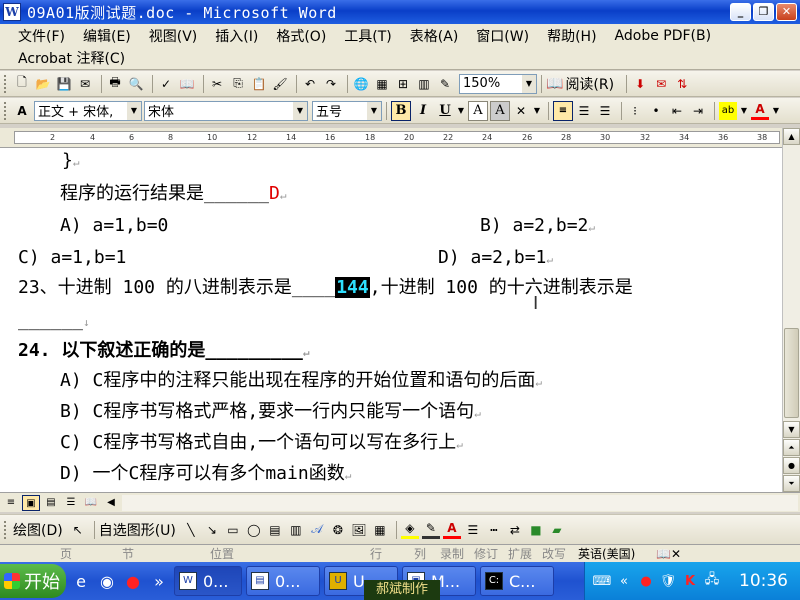 This screenshot has width=800, height=600. What do you see at coordinates (682, 84) in the screenshot?
I see `pdf-review-icon: ⇅` at bounding box center [682, 84].